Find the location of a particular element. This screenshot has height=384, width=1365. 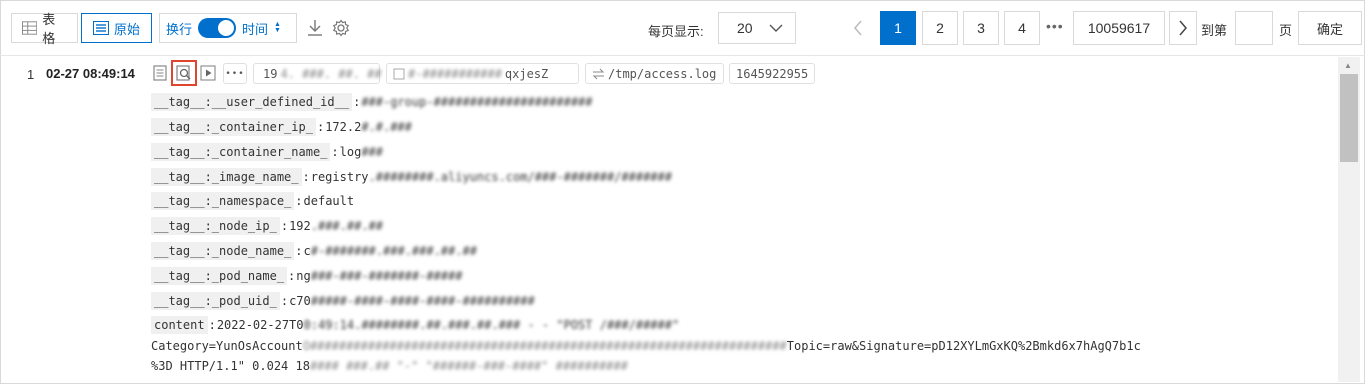

chevron-down-icon is located at coordinates (776, 28).